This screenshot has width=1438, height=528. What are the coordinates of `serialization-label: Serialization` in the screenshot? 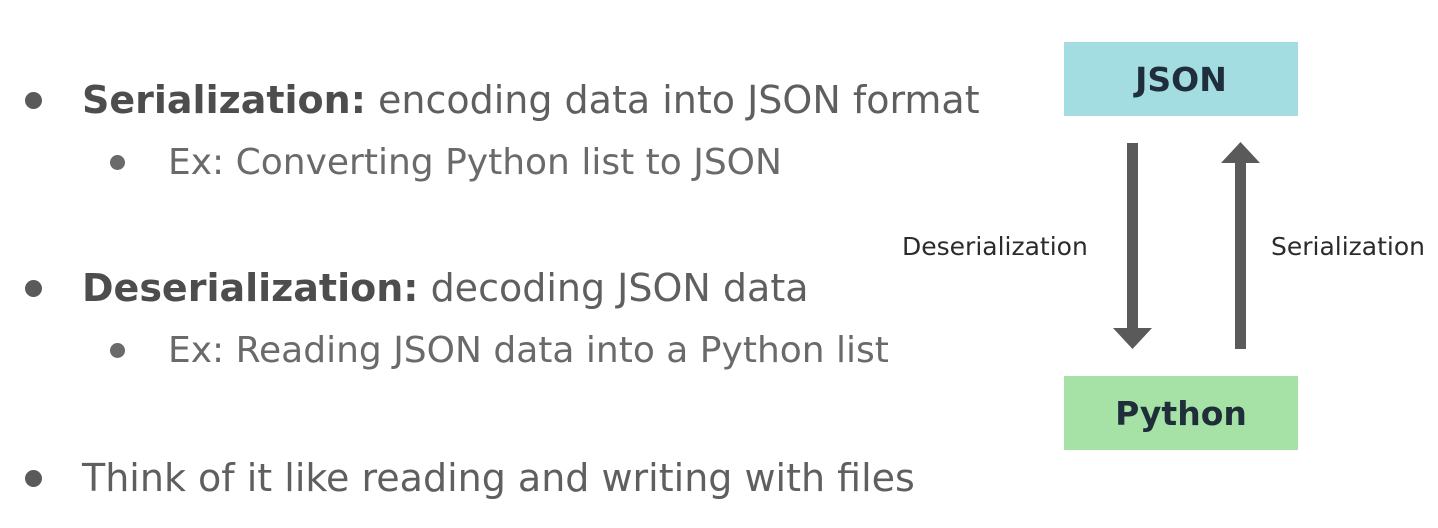 It's located at (1348, 246).